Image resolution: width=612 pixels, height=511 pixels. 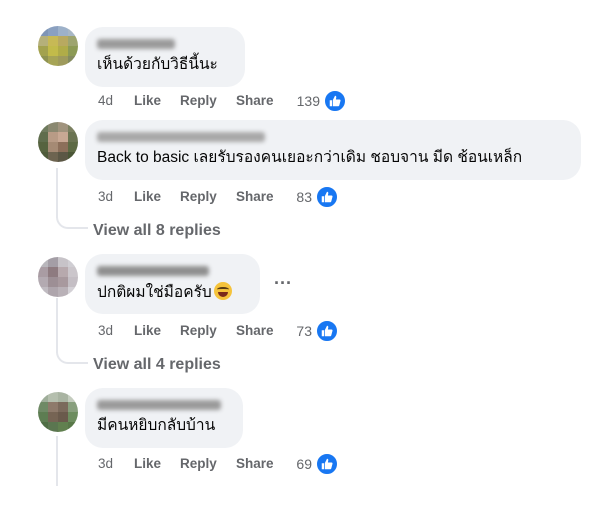 I want to click on comment-bubble: เห็นด้วยกับวิธีนี้นะ, so click(x=165, y=57).